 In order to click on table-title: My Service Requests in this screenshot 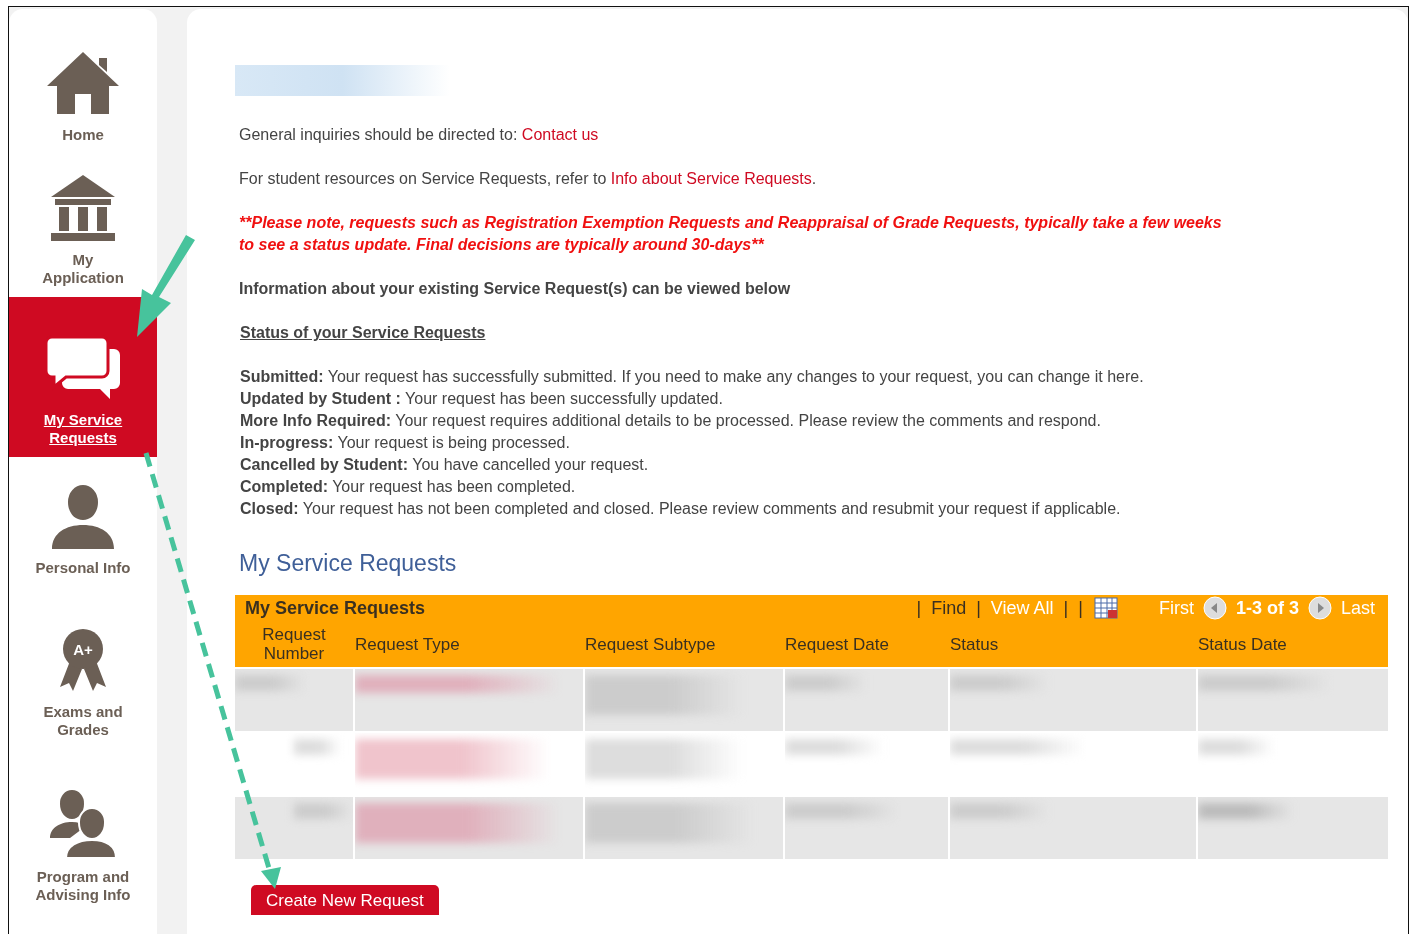, I will do `click(336, 608)`.